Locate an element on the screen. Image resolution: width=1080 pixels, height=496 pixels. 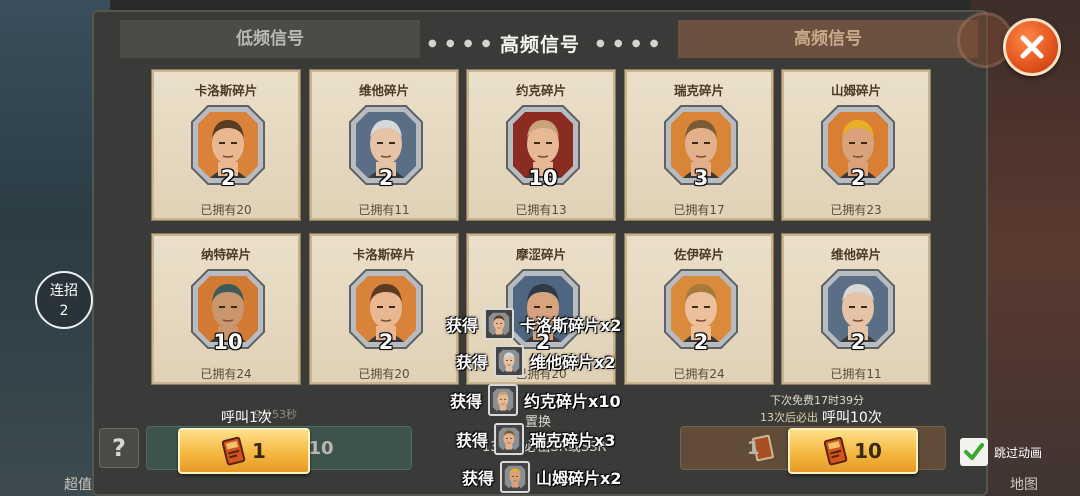
summon-ten-label: 呼叫10次 is located at coordinates (852, 418).